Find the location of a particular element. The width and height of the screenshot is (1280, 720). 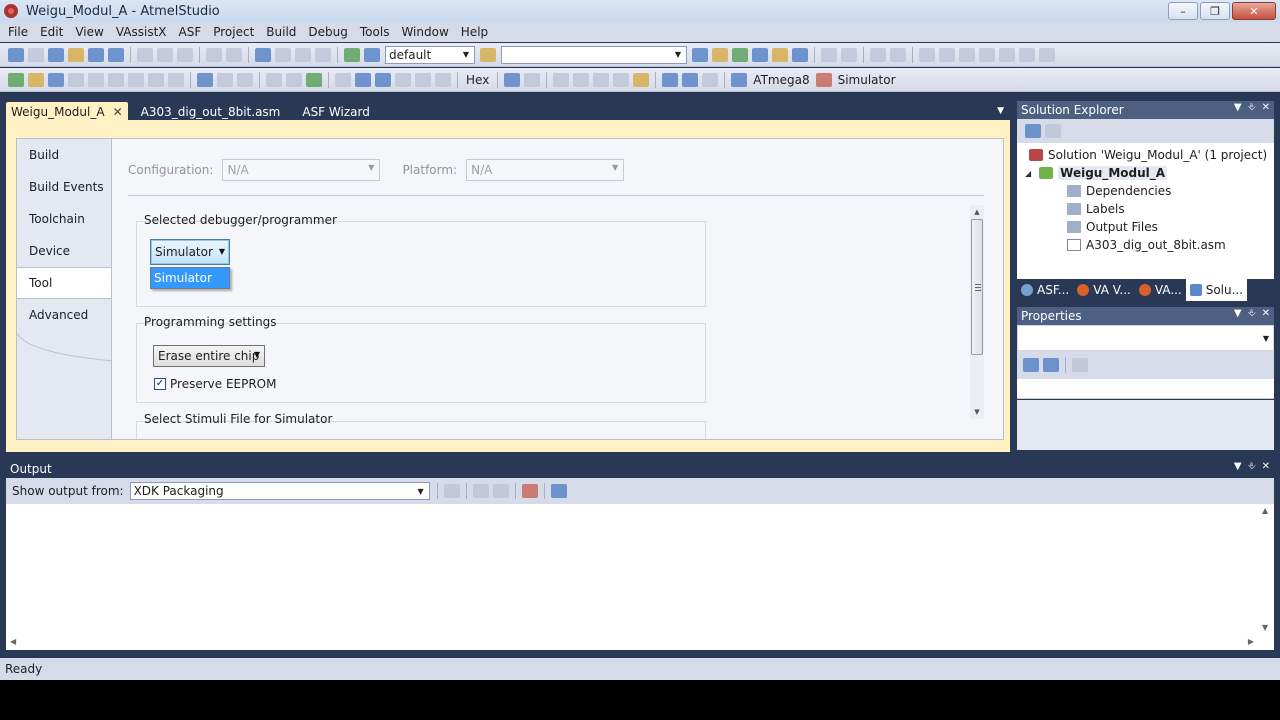

scroll-right-icon: ▶ is located at coordinates (1251, 641).